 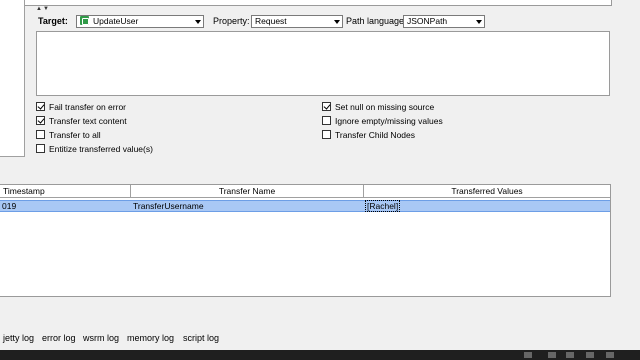 I want to click on fail-transfer-option: Fail transfer on error, so click(x=81, y=108).